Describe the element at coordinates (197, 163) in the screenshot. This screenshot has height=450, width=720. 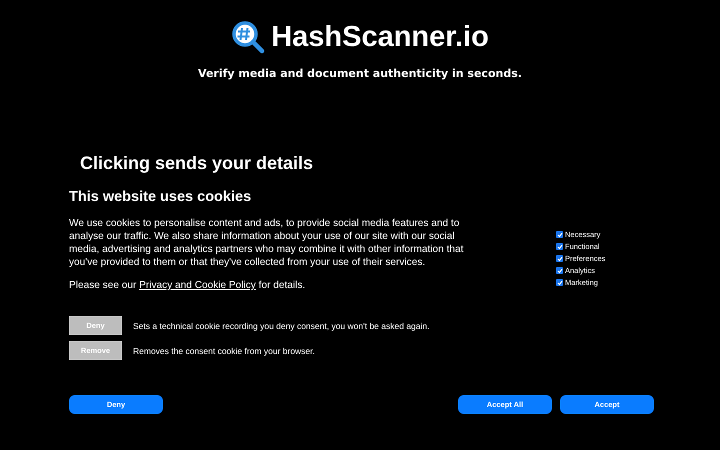
I see `heading: Clicking sends your details` at that location.